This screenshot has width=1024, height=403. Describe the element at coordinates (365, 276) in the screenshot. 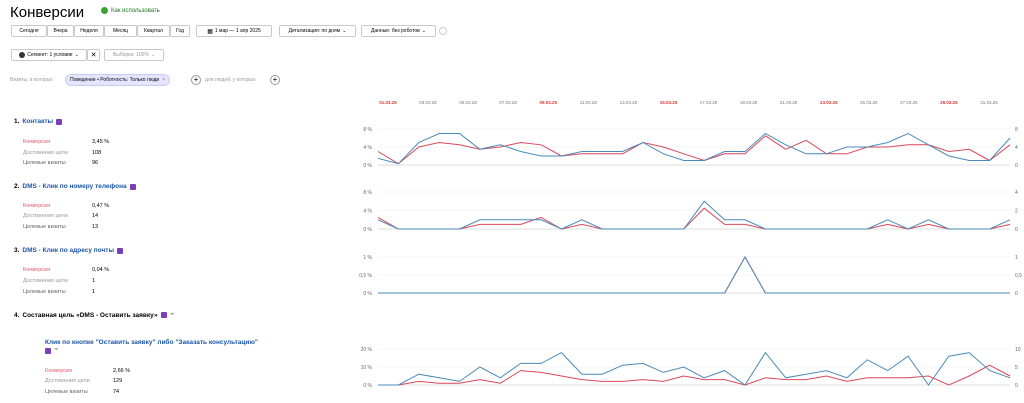

I see `y-left-tick-label: 0,5 %` at that location.